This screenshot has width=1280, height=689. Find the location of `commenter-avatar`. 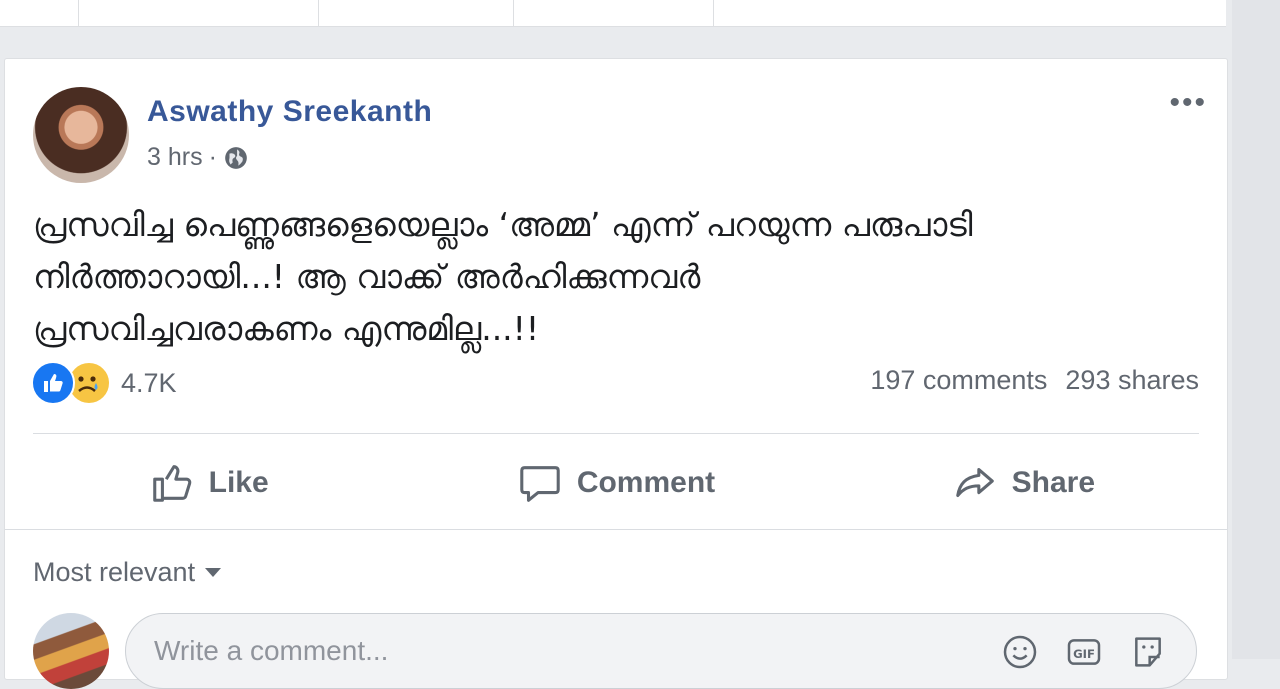

commenter-avatar is located at coordinates (71, 651).